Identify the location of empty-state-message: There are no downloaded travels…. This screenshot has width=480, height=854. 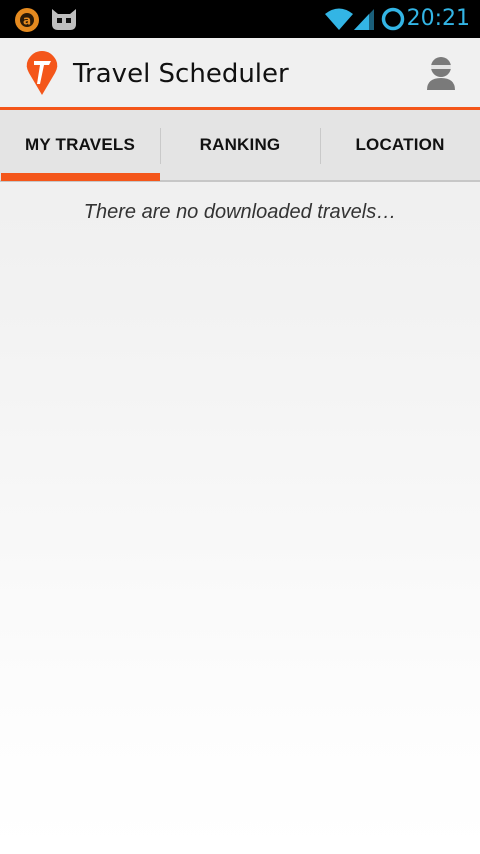
(240, 212).